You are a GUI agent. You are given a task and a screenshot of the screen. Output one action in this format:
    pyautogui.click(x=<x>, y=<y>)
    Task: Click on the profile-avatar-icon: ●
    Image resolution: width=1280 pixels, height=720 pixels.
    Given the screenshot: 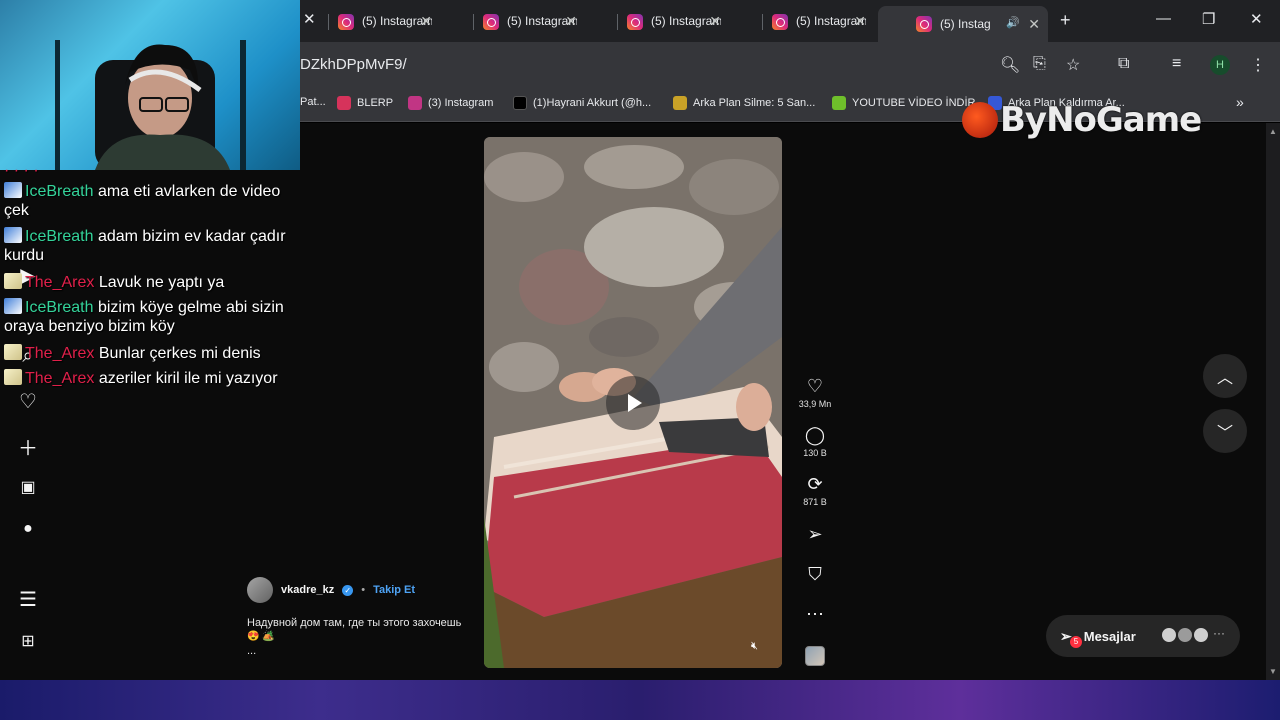 What is the action you would take?
    pyautogui.click(x=28, y=529)
    